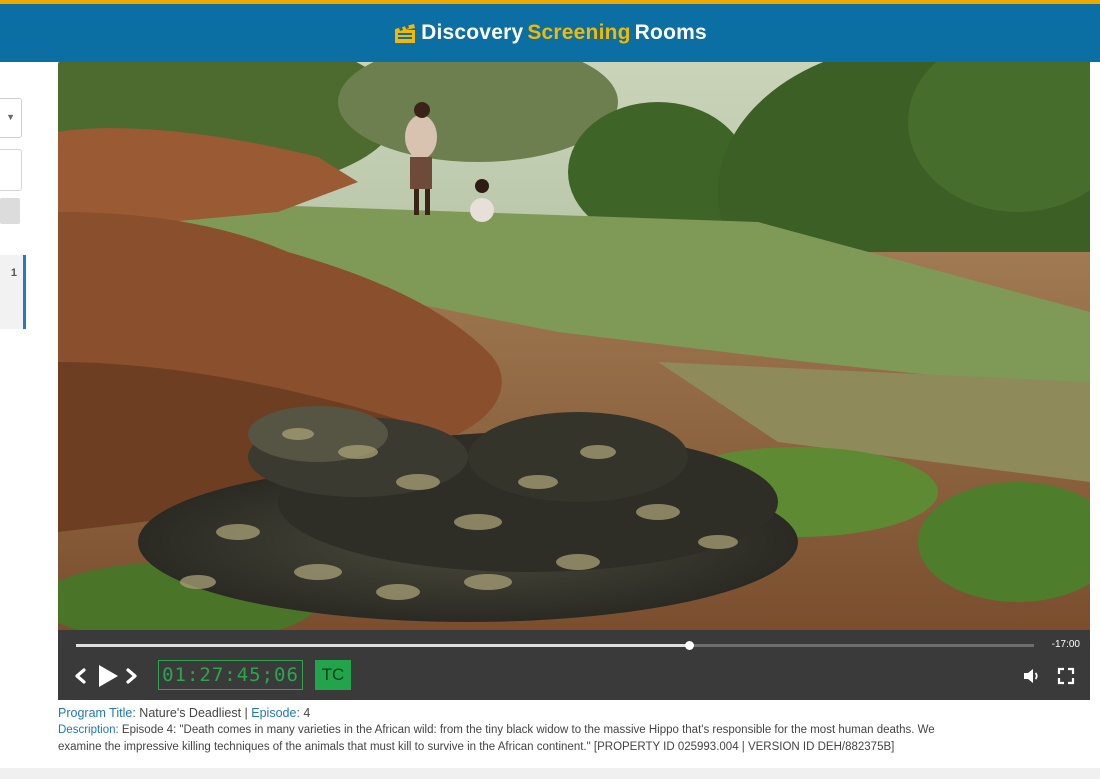 The image size is (1100, 779). What do you see at coordinates (108, 676) in the screenshot?
I see `play-icon` at bounding box center [108, 676].